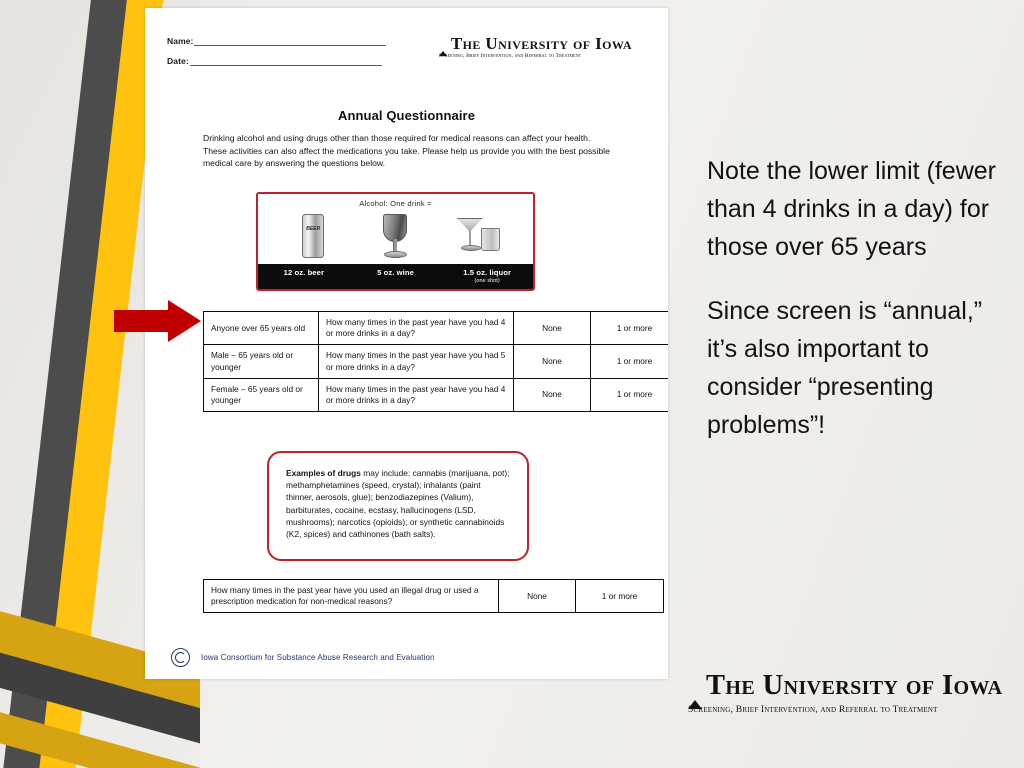 The height and width of the screenshot is (768, 1024). I want to click on row-audience: Female – 65 years old or younger, so click(261, 395).